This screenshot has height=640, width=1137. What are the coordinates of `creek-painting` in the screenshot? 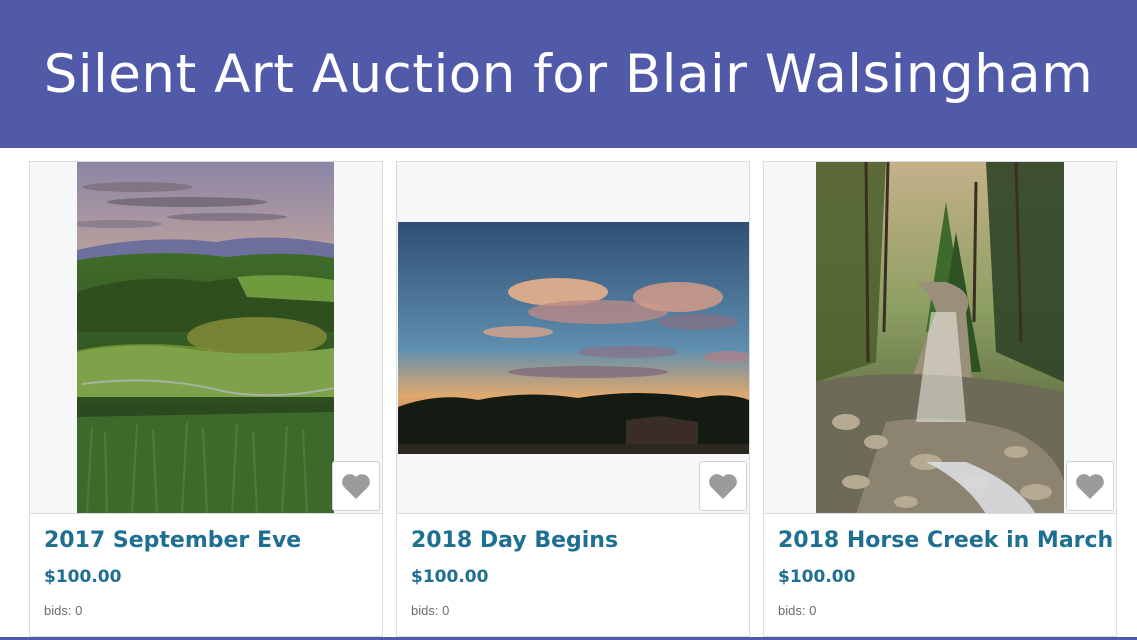 It's located at (940, 338).